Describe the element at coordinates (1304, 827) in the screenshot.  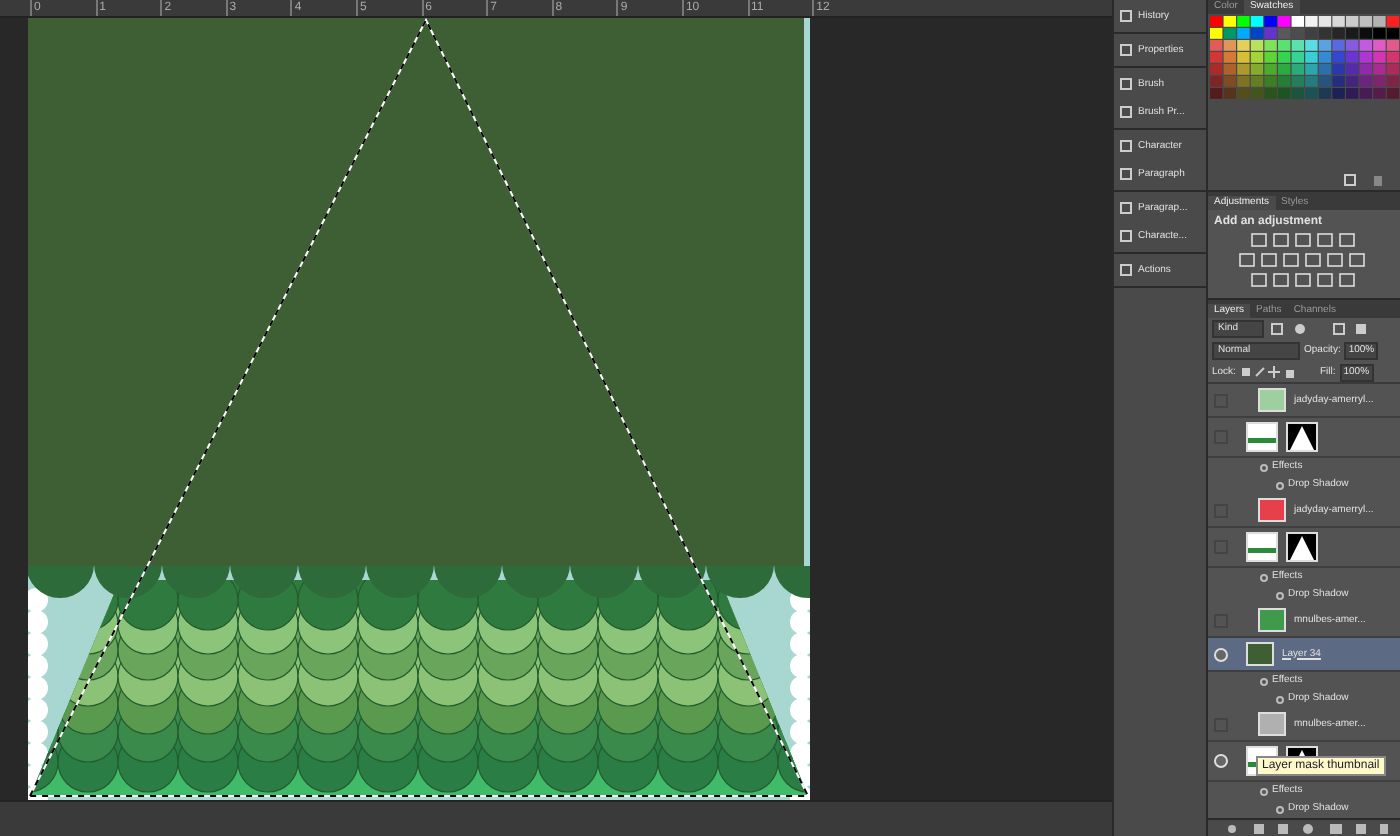
I see `layer-actions-icons-drawing` at that location.